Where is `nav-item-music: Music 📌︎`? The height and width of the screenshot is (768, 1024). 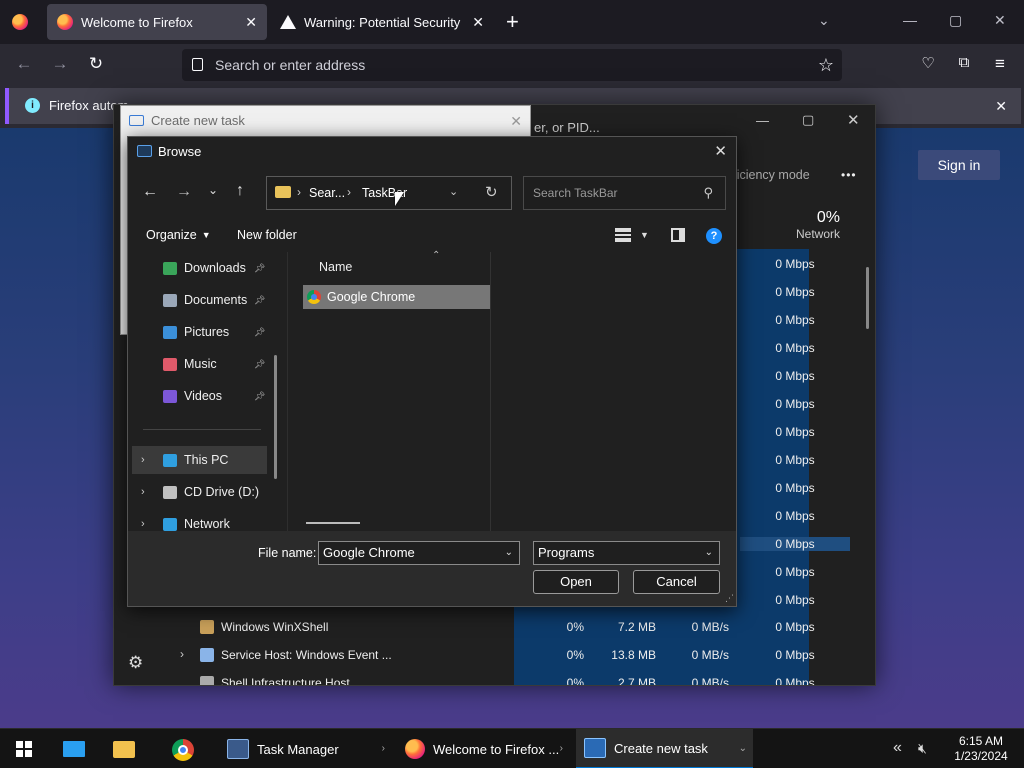
nav-item-music: Music 📌︎ is located at coordinates (199, 364).